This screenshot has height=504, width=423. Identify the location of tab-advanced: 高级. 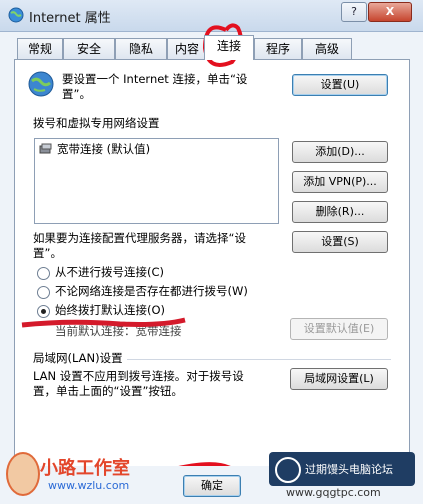
(327, 49).